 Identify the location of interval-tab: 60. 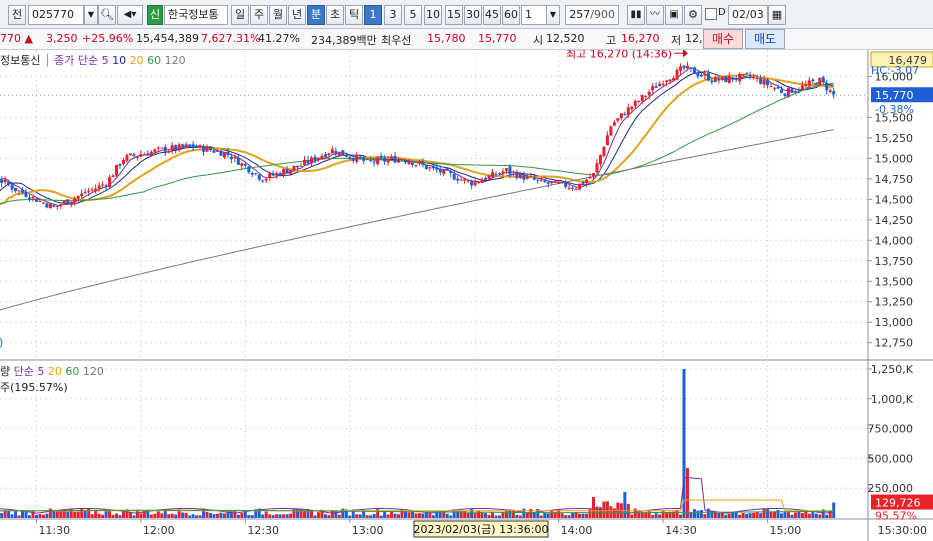
(511, 15).